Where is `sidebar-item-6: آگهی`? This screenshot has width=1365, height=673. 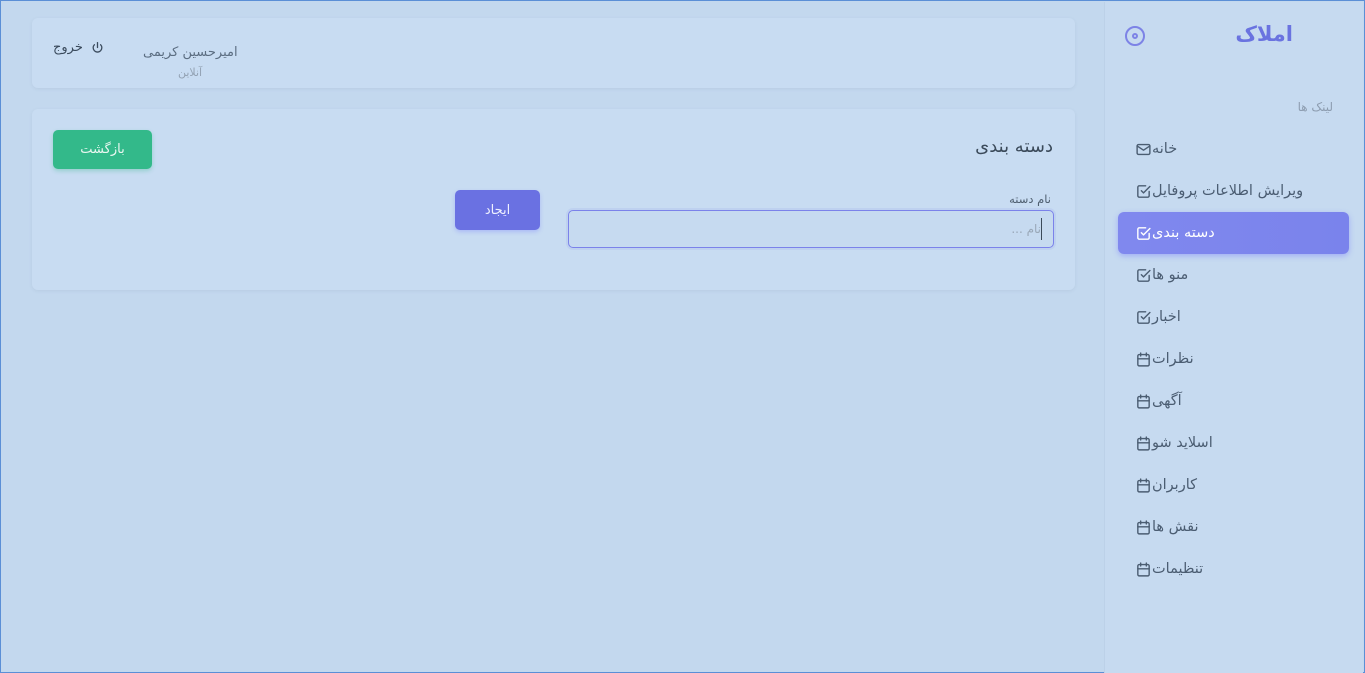 sidebar-item-6: آگهی is located at coordinates (1233, 401).